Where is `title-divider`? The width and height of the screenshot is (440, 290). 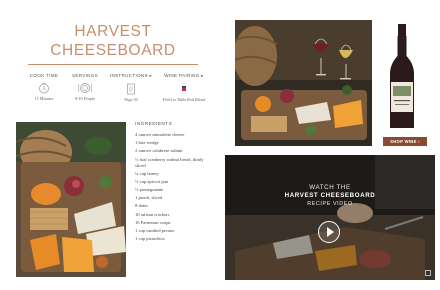
title-divider is located at coordinates (113, 64).